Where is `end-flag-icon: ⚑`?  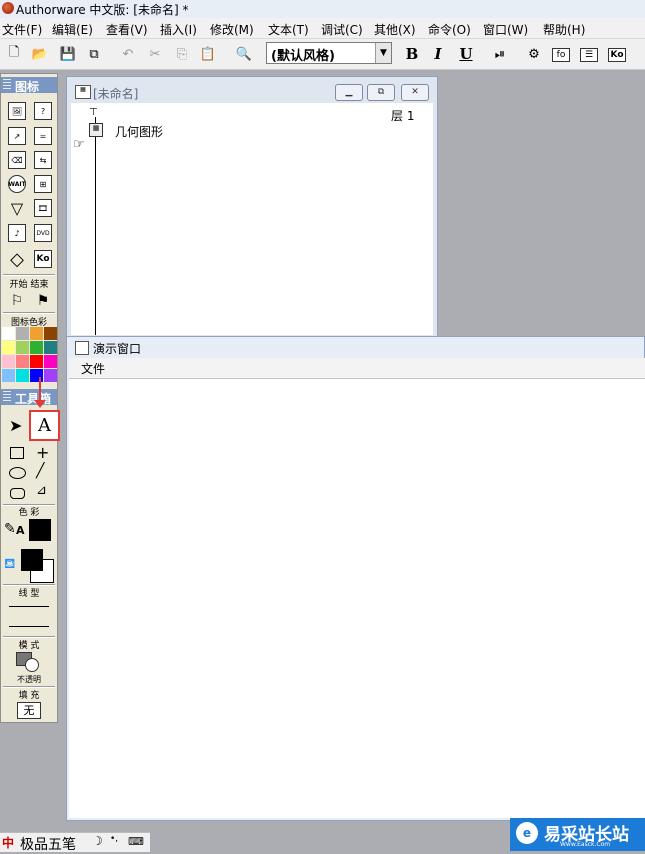 end-flag-icon: ⚑ is located at coordinates (43, 301).